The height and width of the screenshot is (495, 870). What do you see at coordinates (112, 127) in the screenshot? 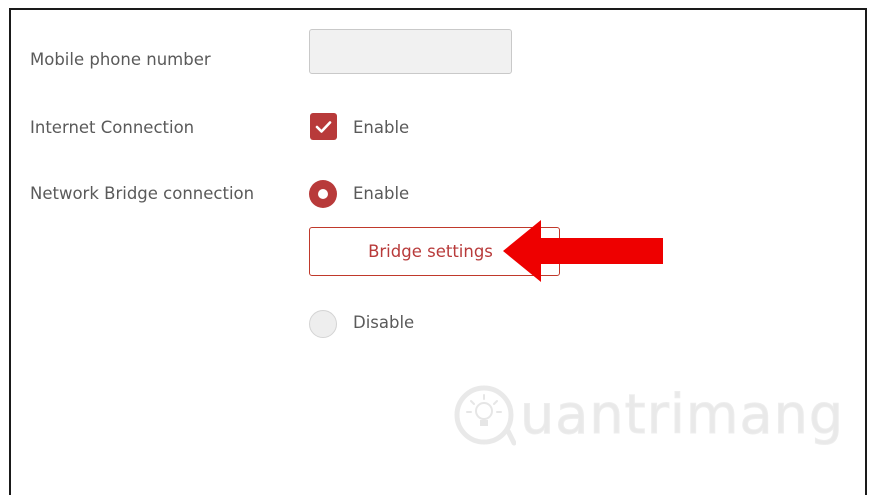
I see `internet-connection-label: Internet Connection` at bounding box center [112, 127].